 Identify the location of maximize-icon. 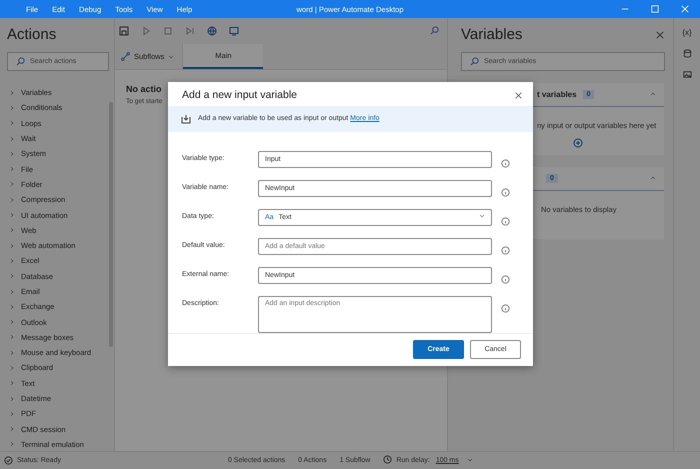
(655, 9).